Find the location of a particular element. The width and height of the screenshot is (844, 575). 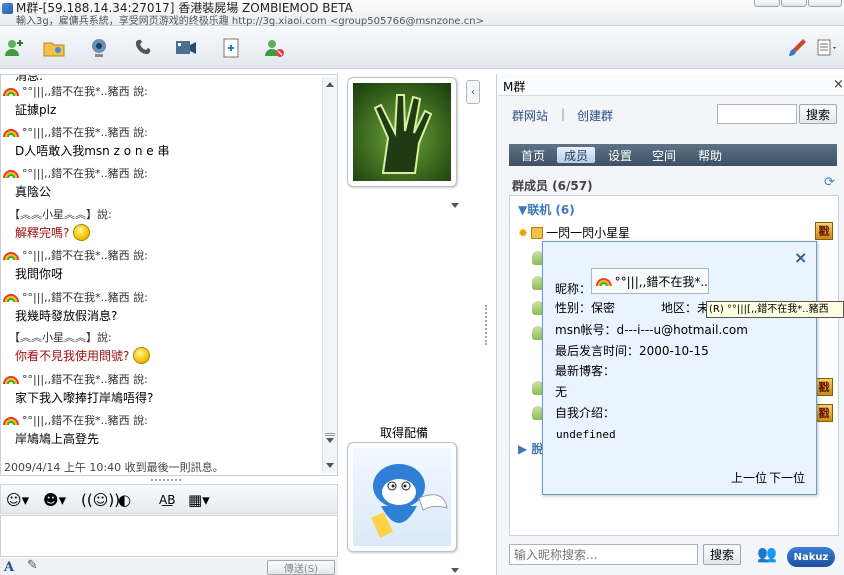

member-folder-icon is located at coordinates (537, 232).